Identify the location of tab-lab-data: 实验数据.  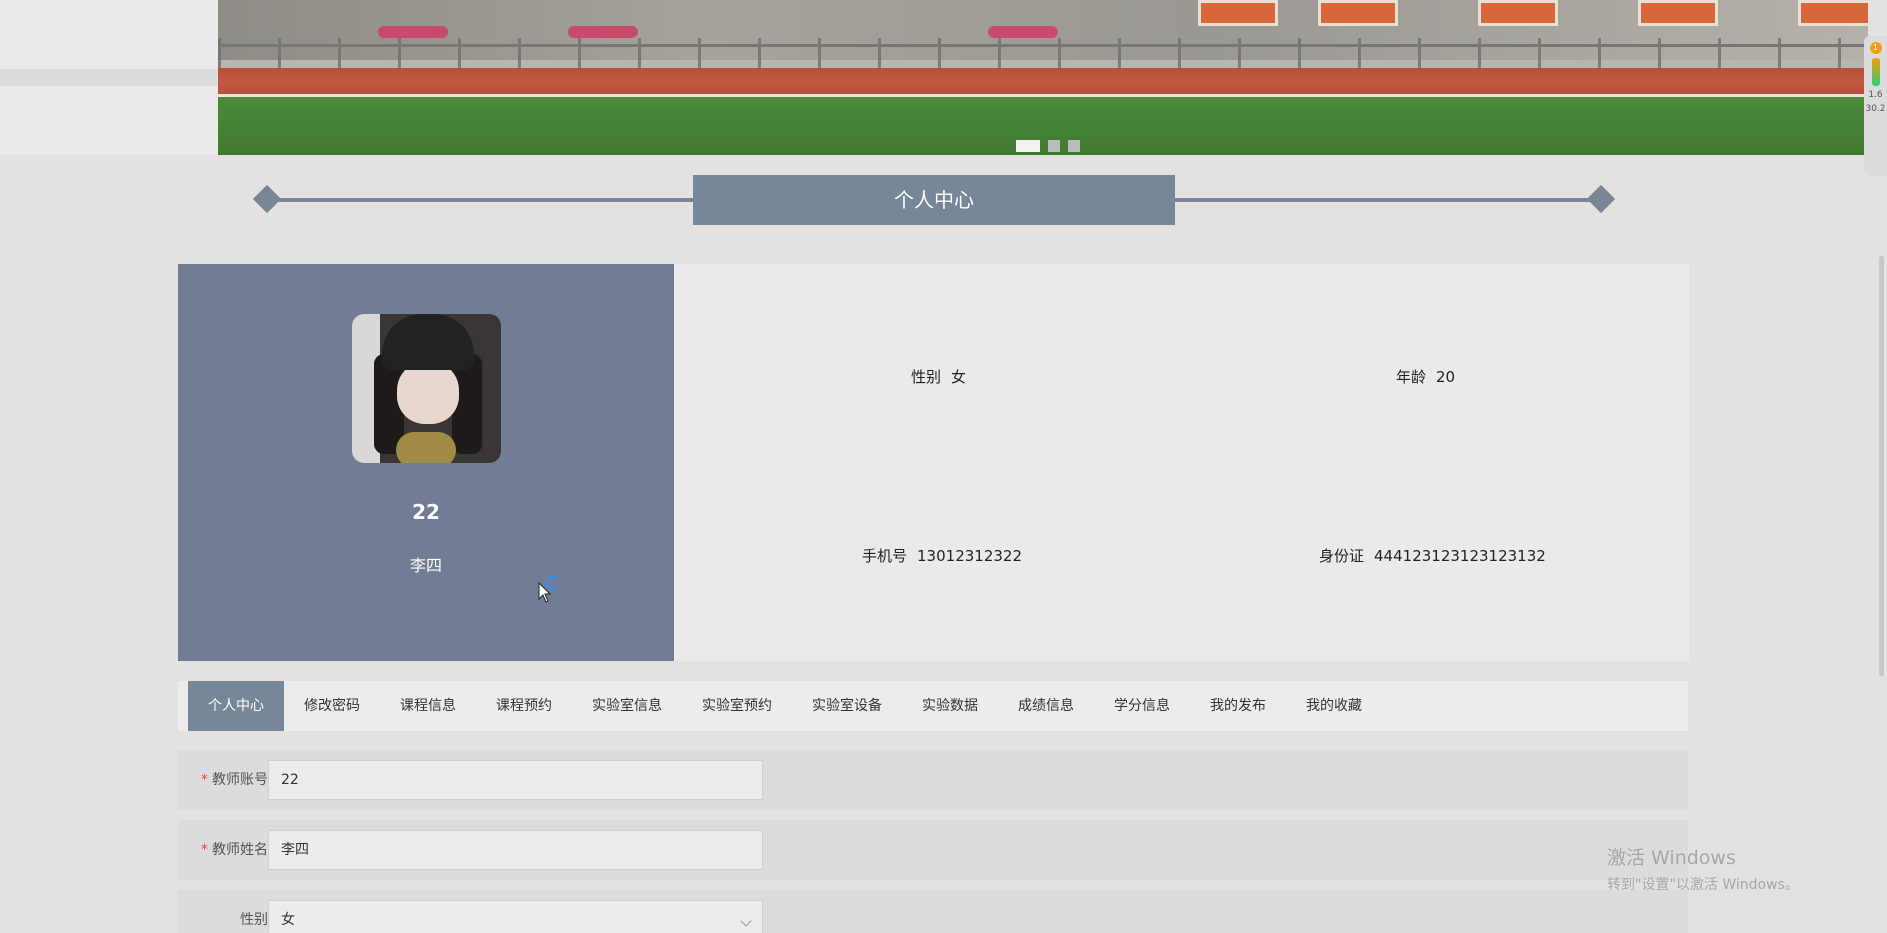
(950, 706).